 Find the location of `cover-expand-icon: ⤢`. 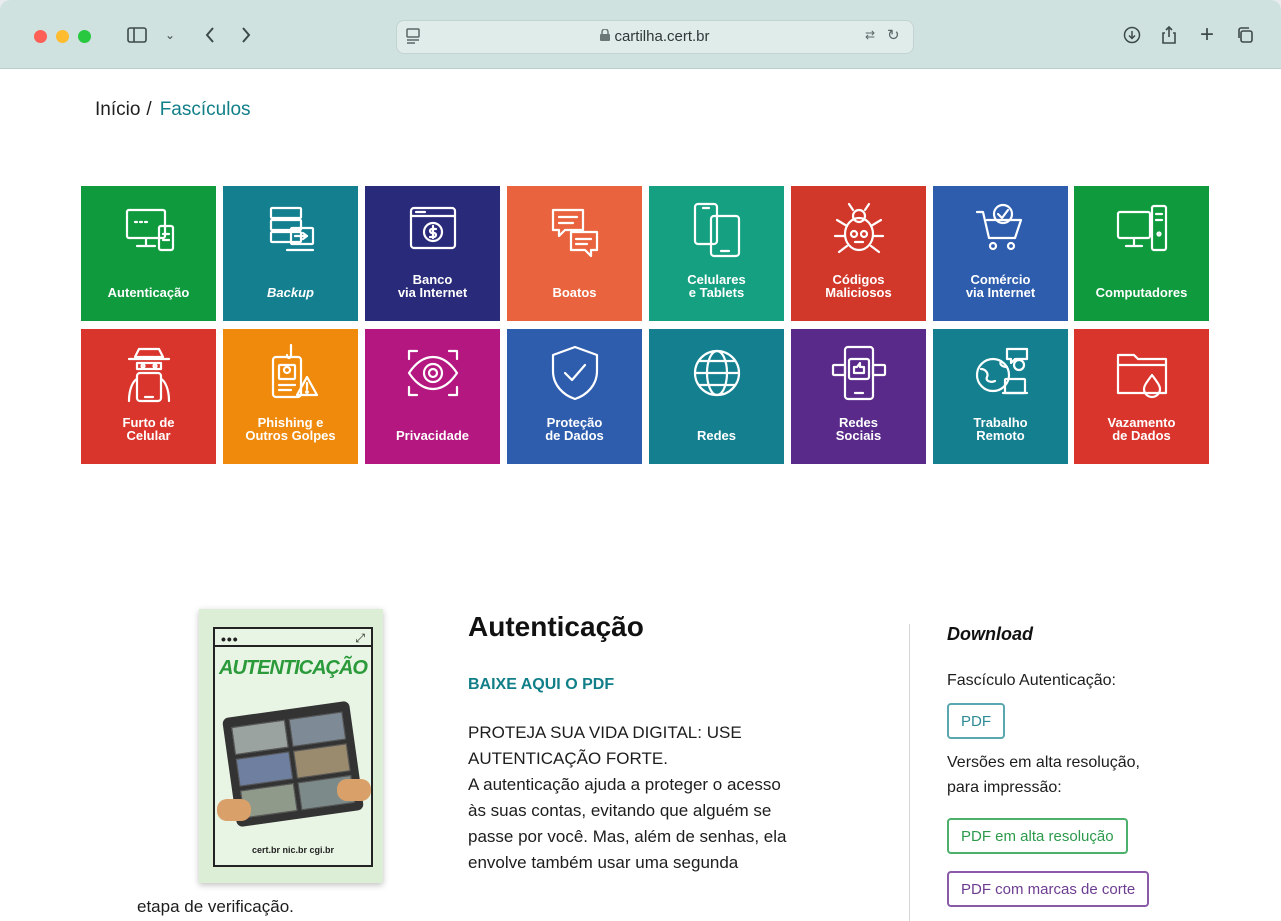

cover-expand-icon: ⤢ is located at coordinates (360, 638).